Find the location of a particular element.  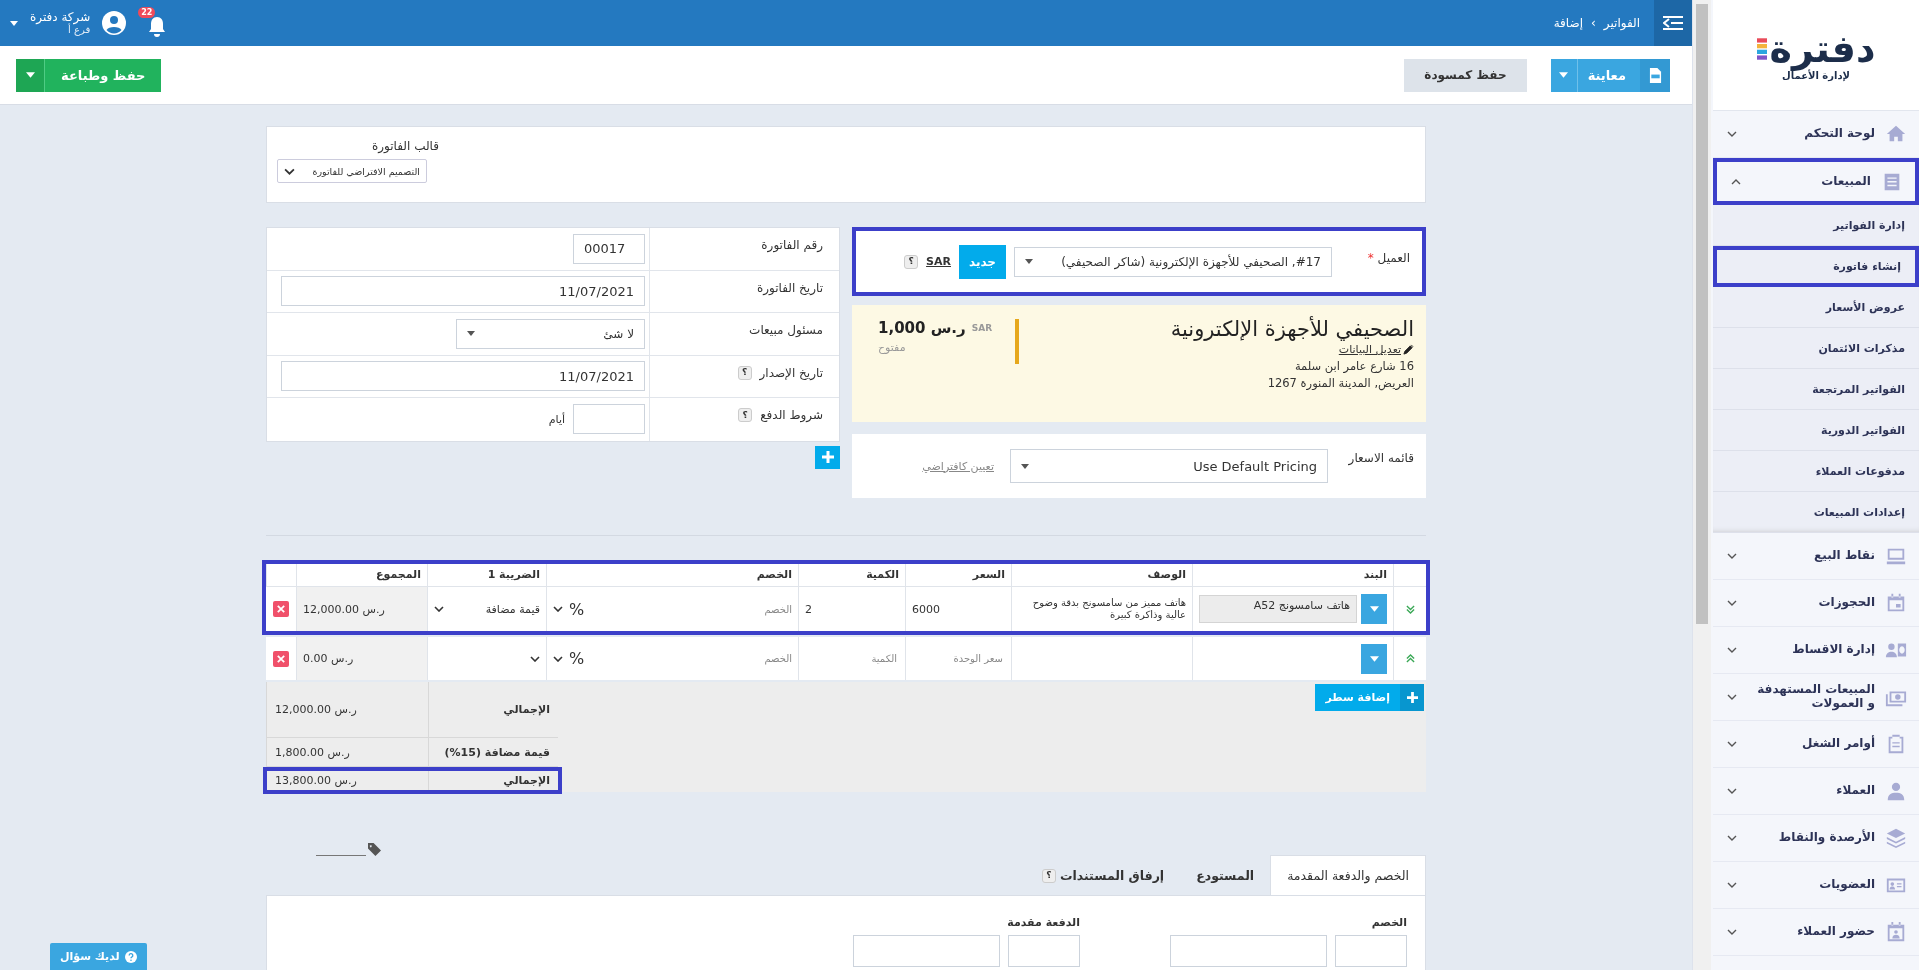

submenu-item: الفواتير المرتجعة is located at coordinates (1816, 389).